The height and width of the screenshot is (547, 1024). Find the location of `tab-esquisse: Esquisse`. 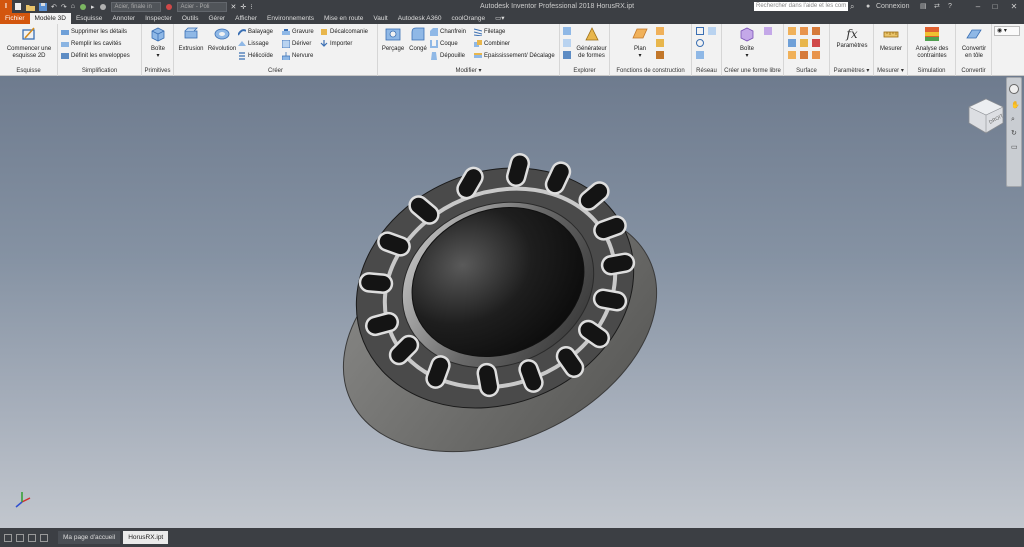

tab-esquisse: Esquisse is located at coordinates (89, 18).